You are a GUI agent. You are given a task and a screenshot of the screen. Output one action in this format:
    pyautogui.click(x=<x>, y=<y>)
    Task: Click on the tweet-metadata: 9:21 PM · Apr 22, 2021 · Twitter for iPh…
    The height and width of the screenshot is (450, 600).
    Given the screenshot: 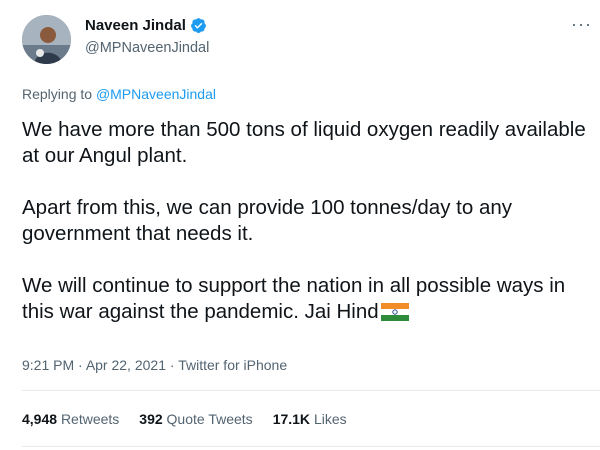 What is the action you would take?
    pyautogui.click(x=154, y=365)
    